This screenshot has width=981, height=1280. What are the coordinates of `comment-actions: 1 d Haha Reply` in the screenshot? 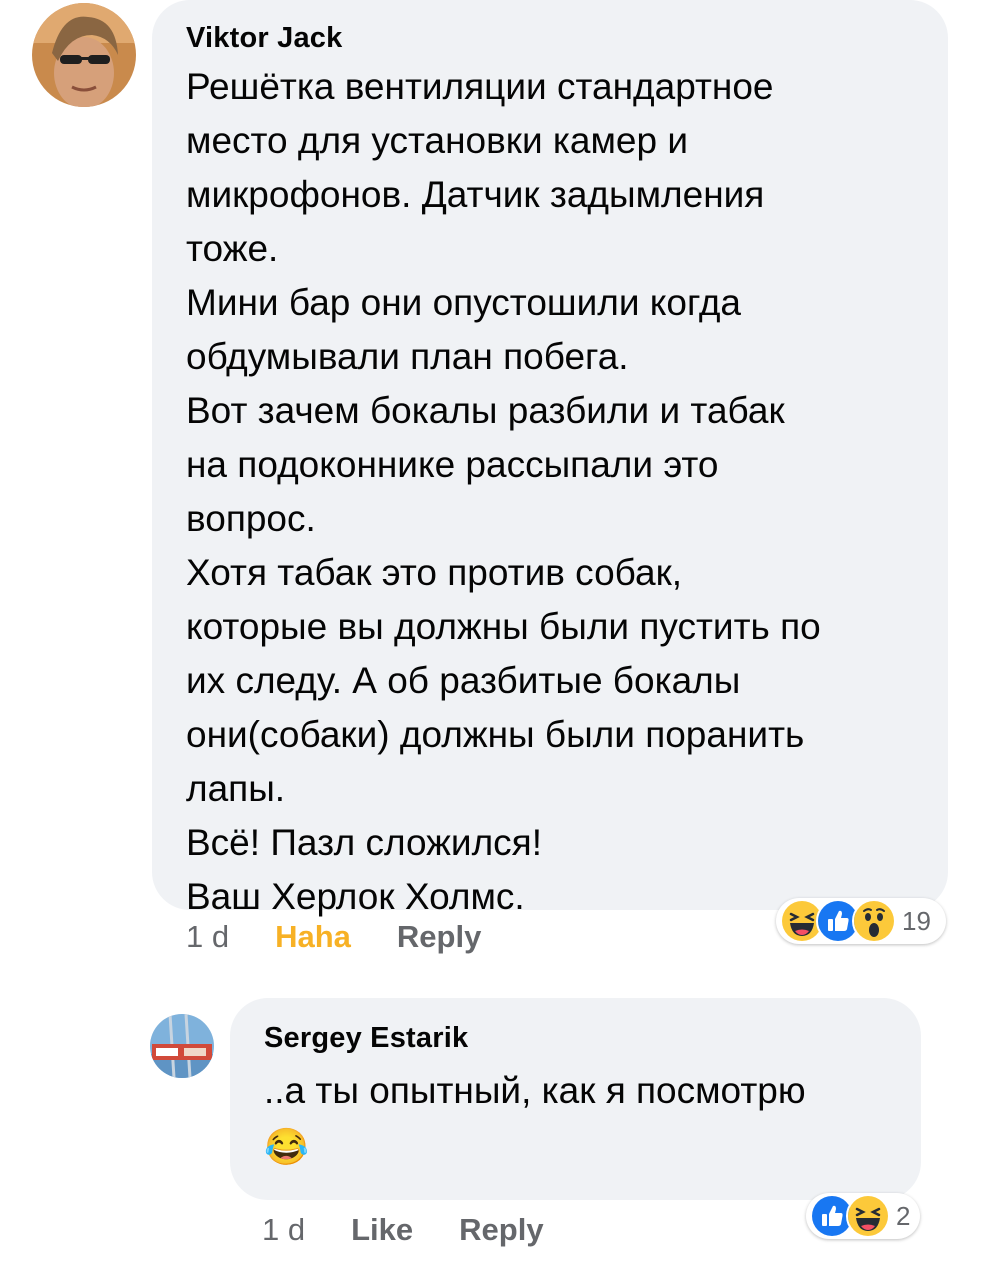 It's located at (356, 937).